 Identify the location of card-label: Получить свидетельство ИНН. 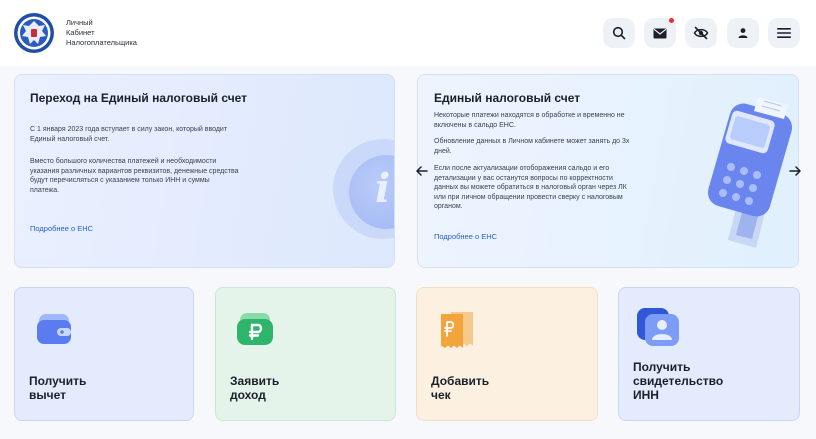
(678, 381).